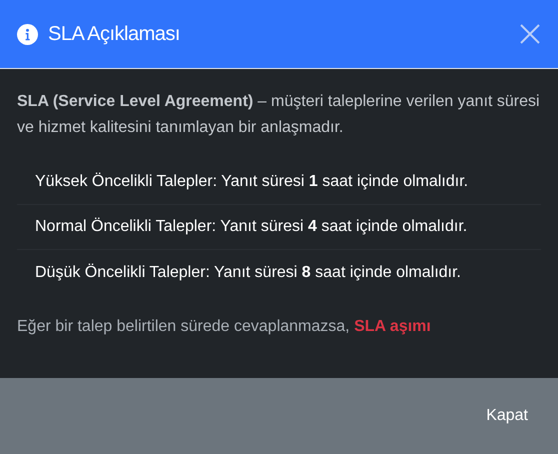 This screenshot has height=454, width=558. I want to click on dialog-title: SLA Açıklaması, so click(114, 34).